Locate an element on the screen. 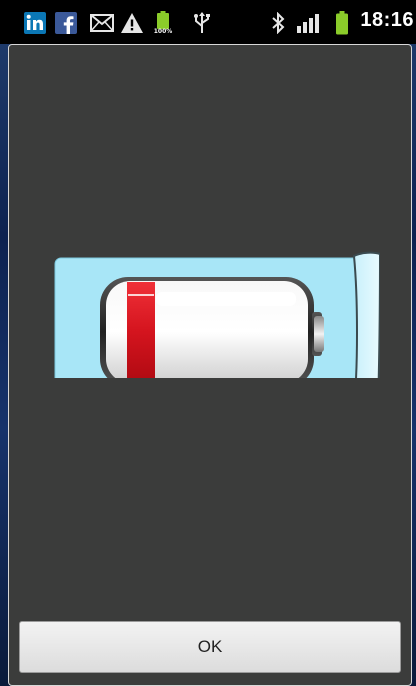  clock: 18:16 is located at coordinates (387, 20).